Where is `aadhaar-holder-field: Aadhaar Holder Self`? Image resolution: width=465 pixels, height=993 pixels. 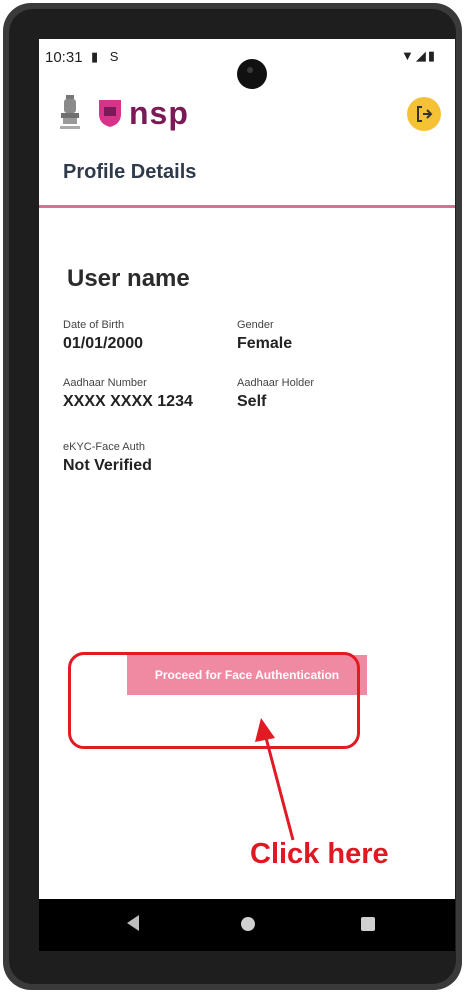 aadhaar-holder-field: Aadhaar Holder Self is located at coordinates (275, 394).